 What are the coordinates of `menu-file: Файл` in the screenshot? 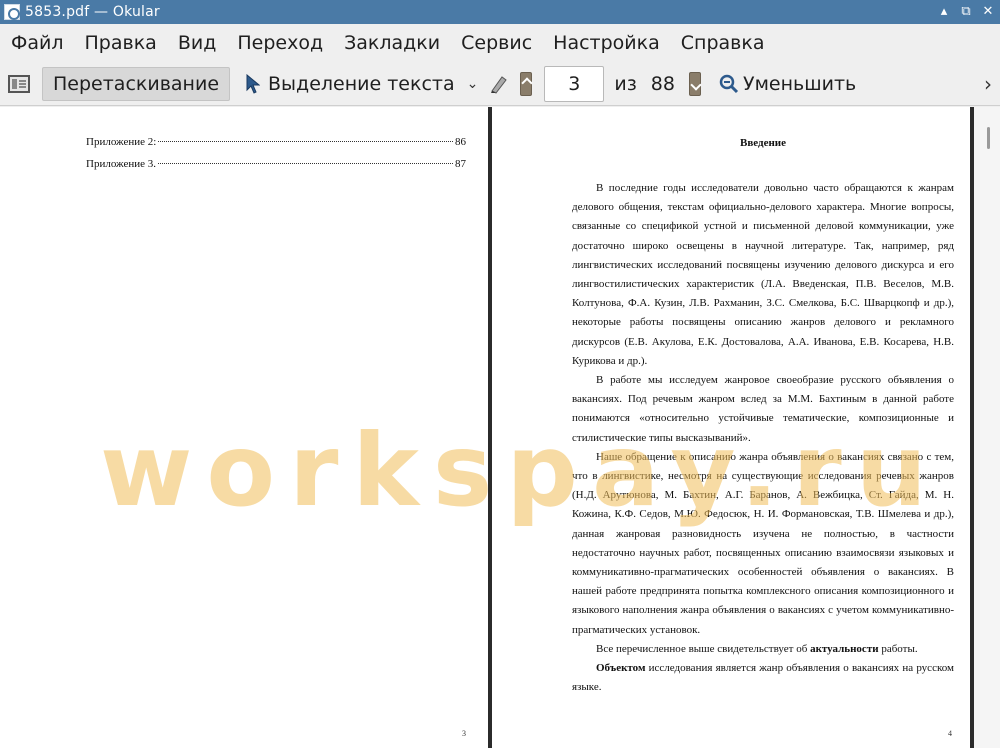 It's located at (37, 43).